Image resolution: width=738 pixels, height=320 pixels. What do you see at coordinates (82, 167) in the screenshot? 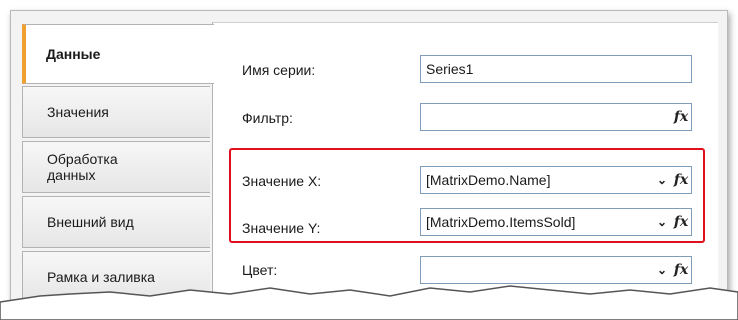
I see `tab-data-processing-label: Обработка данных` at bounding box center [82, 167].